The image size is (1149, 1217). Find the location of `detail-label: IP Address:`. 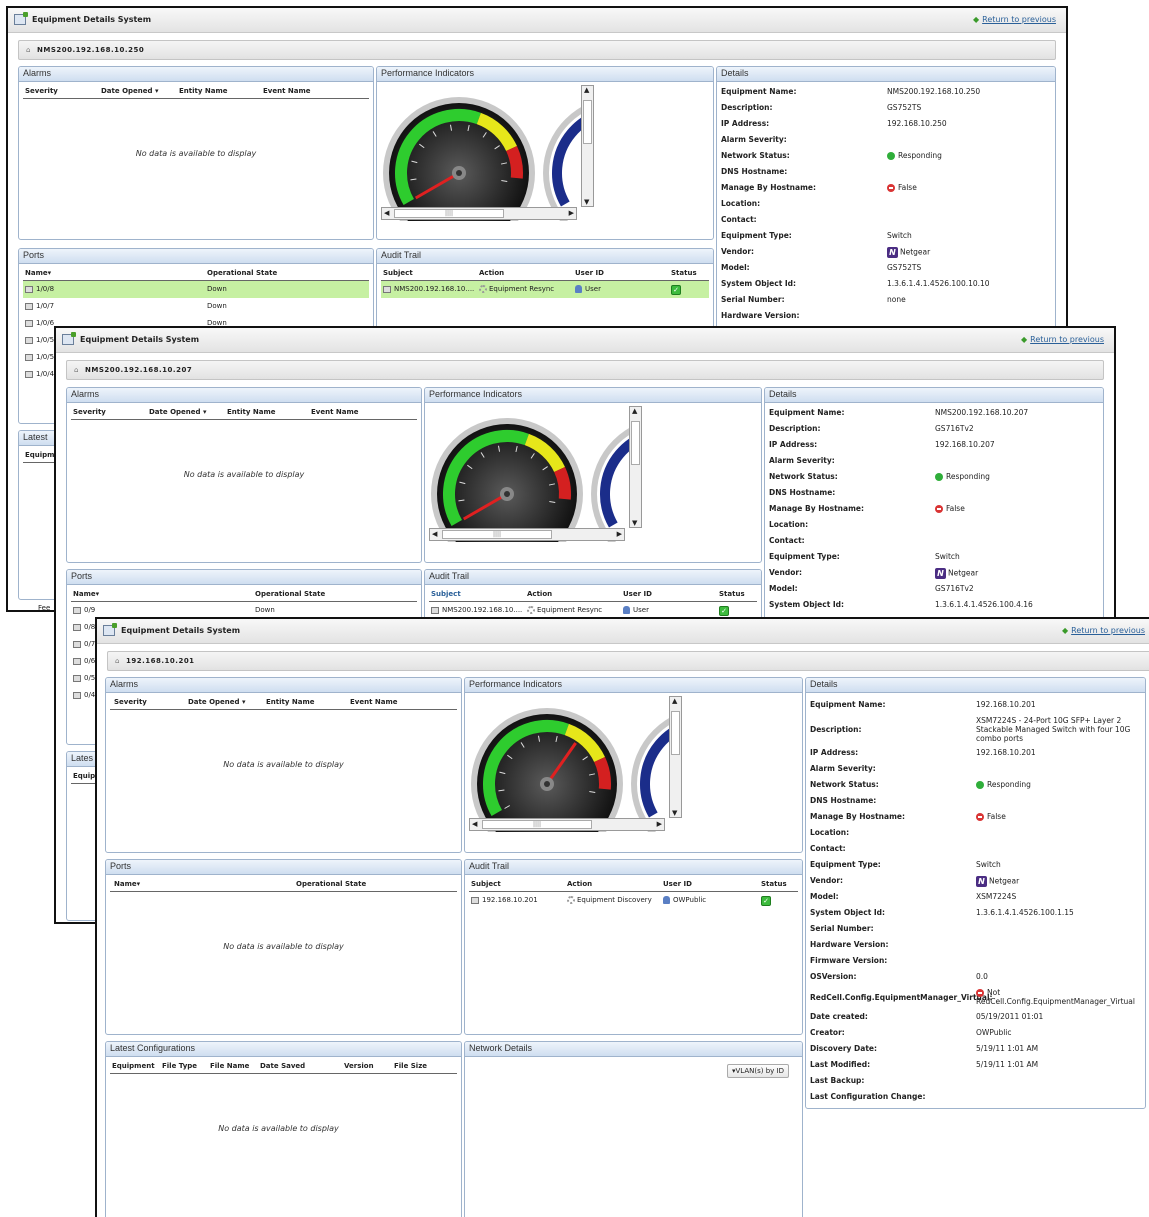

detail-label: IP Address: is located at coordinates (834, 752).